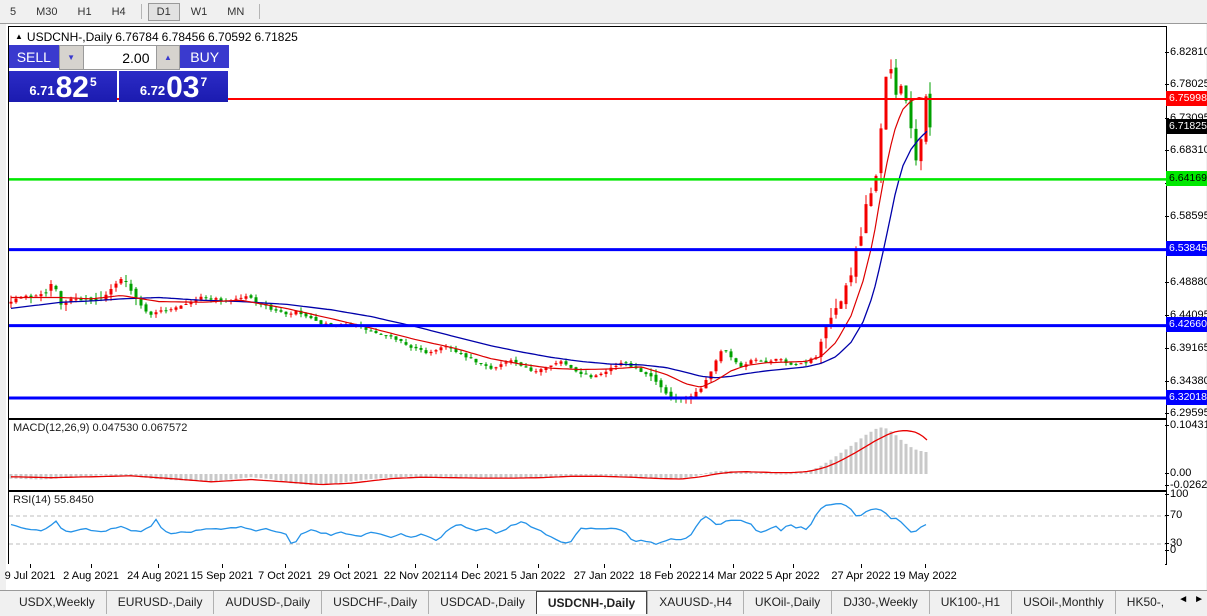  What do you see at coordinates (158, 576) in the screenshot?
I see `date-label: 24 Aug 2021` at bounding box center [158, 576].